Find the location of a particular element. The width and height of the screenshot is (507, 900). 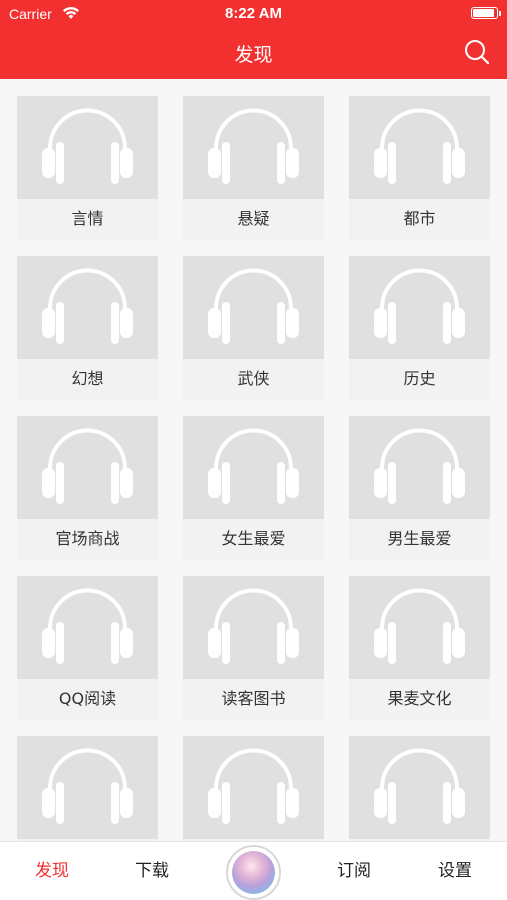

page-title: 发现 is located at coordinates (253, 55).